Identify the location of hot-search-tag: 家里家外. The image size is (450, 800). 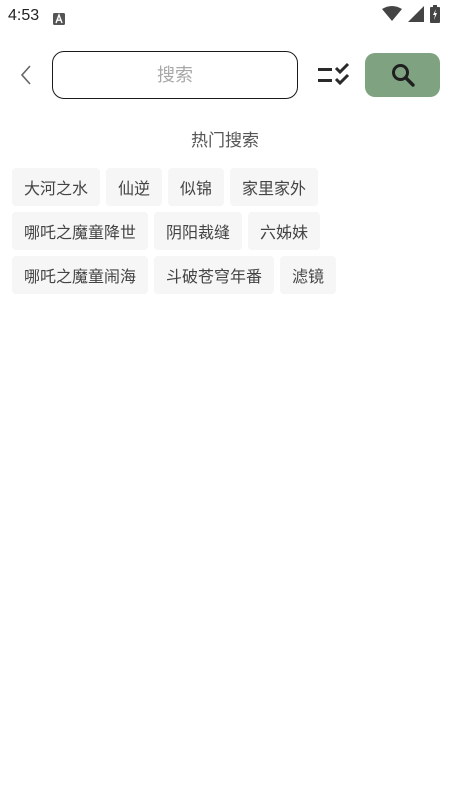
(274, 187).